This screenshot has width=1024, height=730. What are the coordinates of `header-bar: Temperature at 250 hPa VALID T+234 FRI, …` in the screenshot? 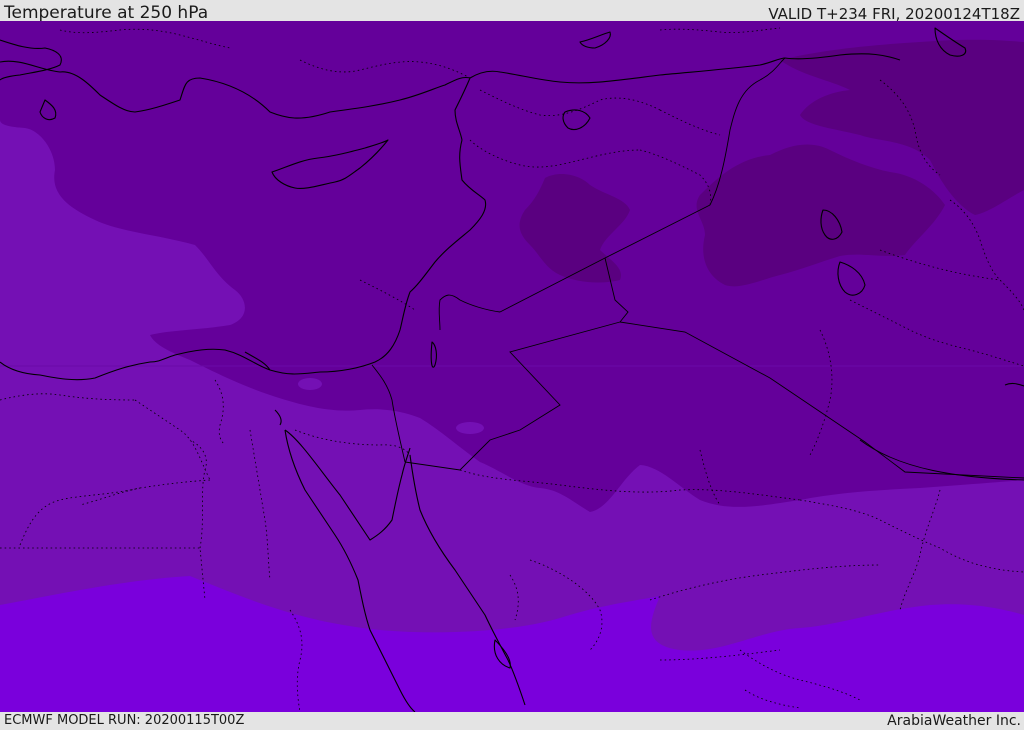 It's located at (512, 11).